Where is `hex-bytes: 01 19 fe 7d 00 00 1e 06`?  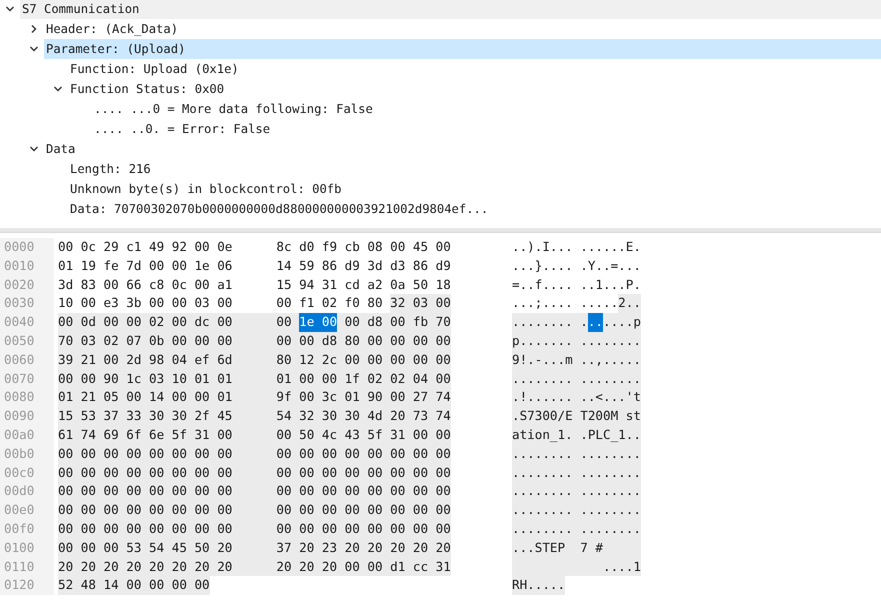 hex-bytes: 01 19 fe 7d 00 00 1e 06 is located at coordinates (146, 265).